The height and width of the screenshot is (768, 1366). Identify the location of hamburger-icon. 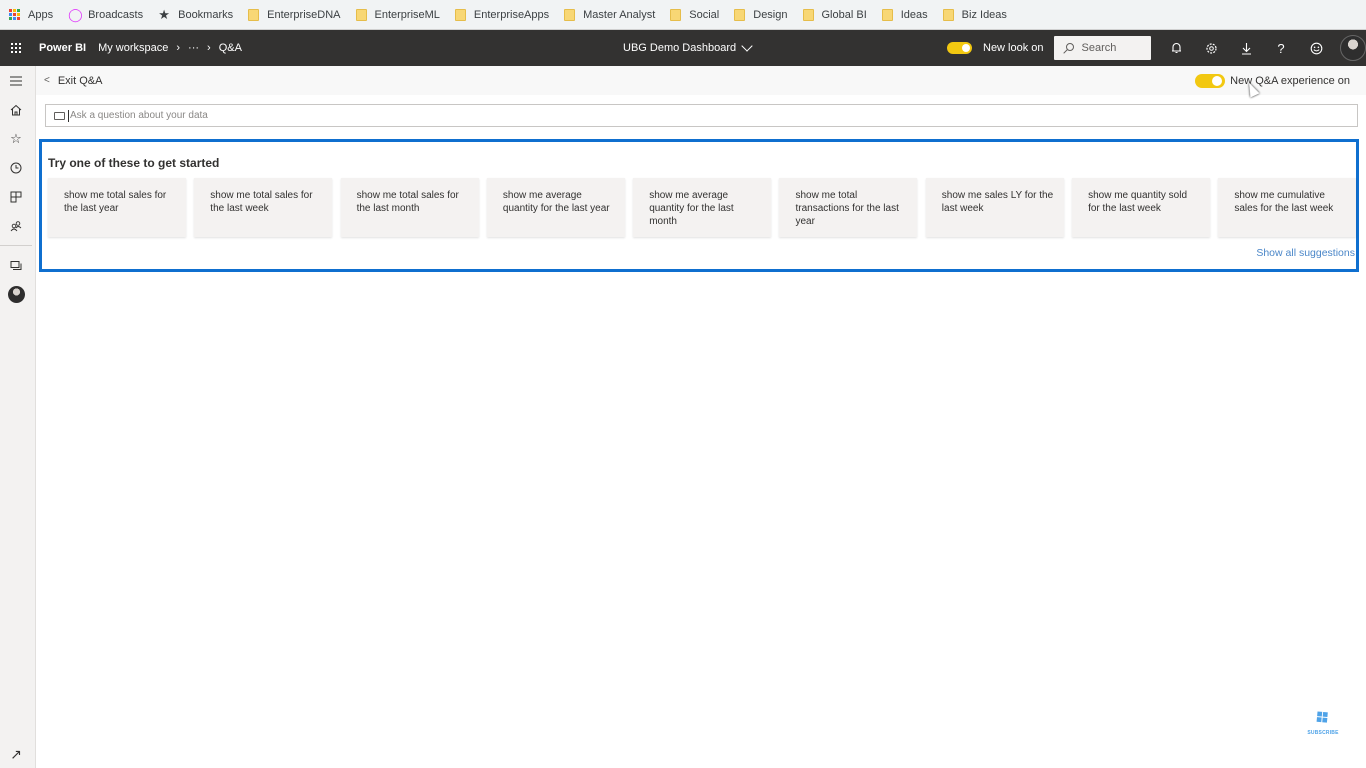
(16, 80).